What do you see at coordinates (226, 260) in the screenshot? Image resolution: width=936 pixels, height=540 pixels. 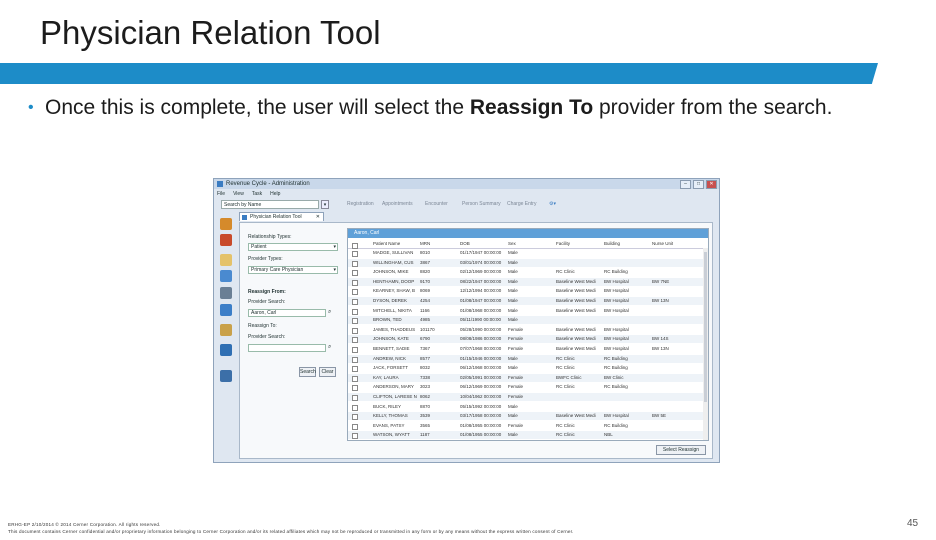 I see `money-icon` at bounding box center [226, 260].